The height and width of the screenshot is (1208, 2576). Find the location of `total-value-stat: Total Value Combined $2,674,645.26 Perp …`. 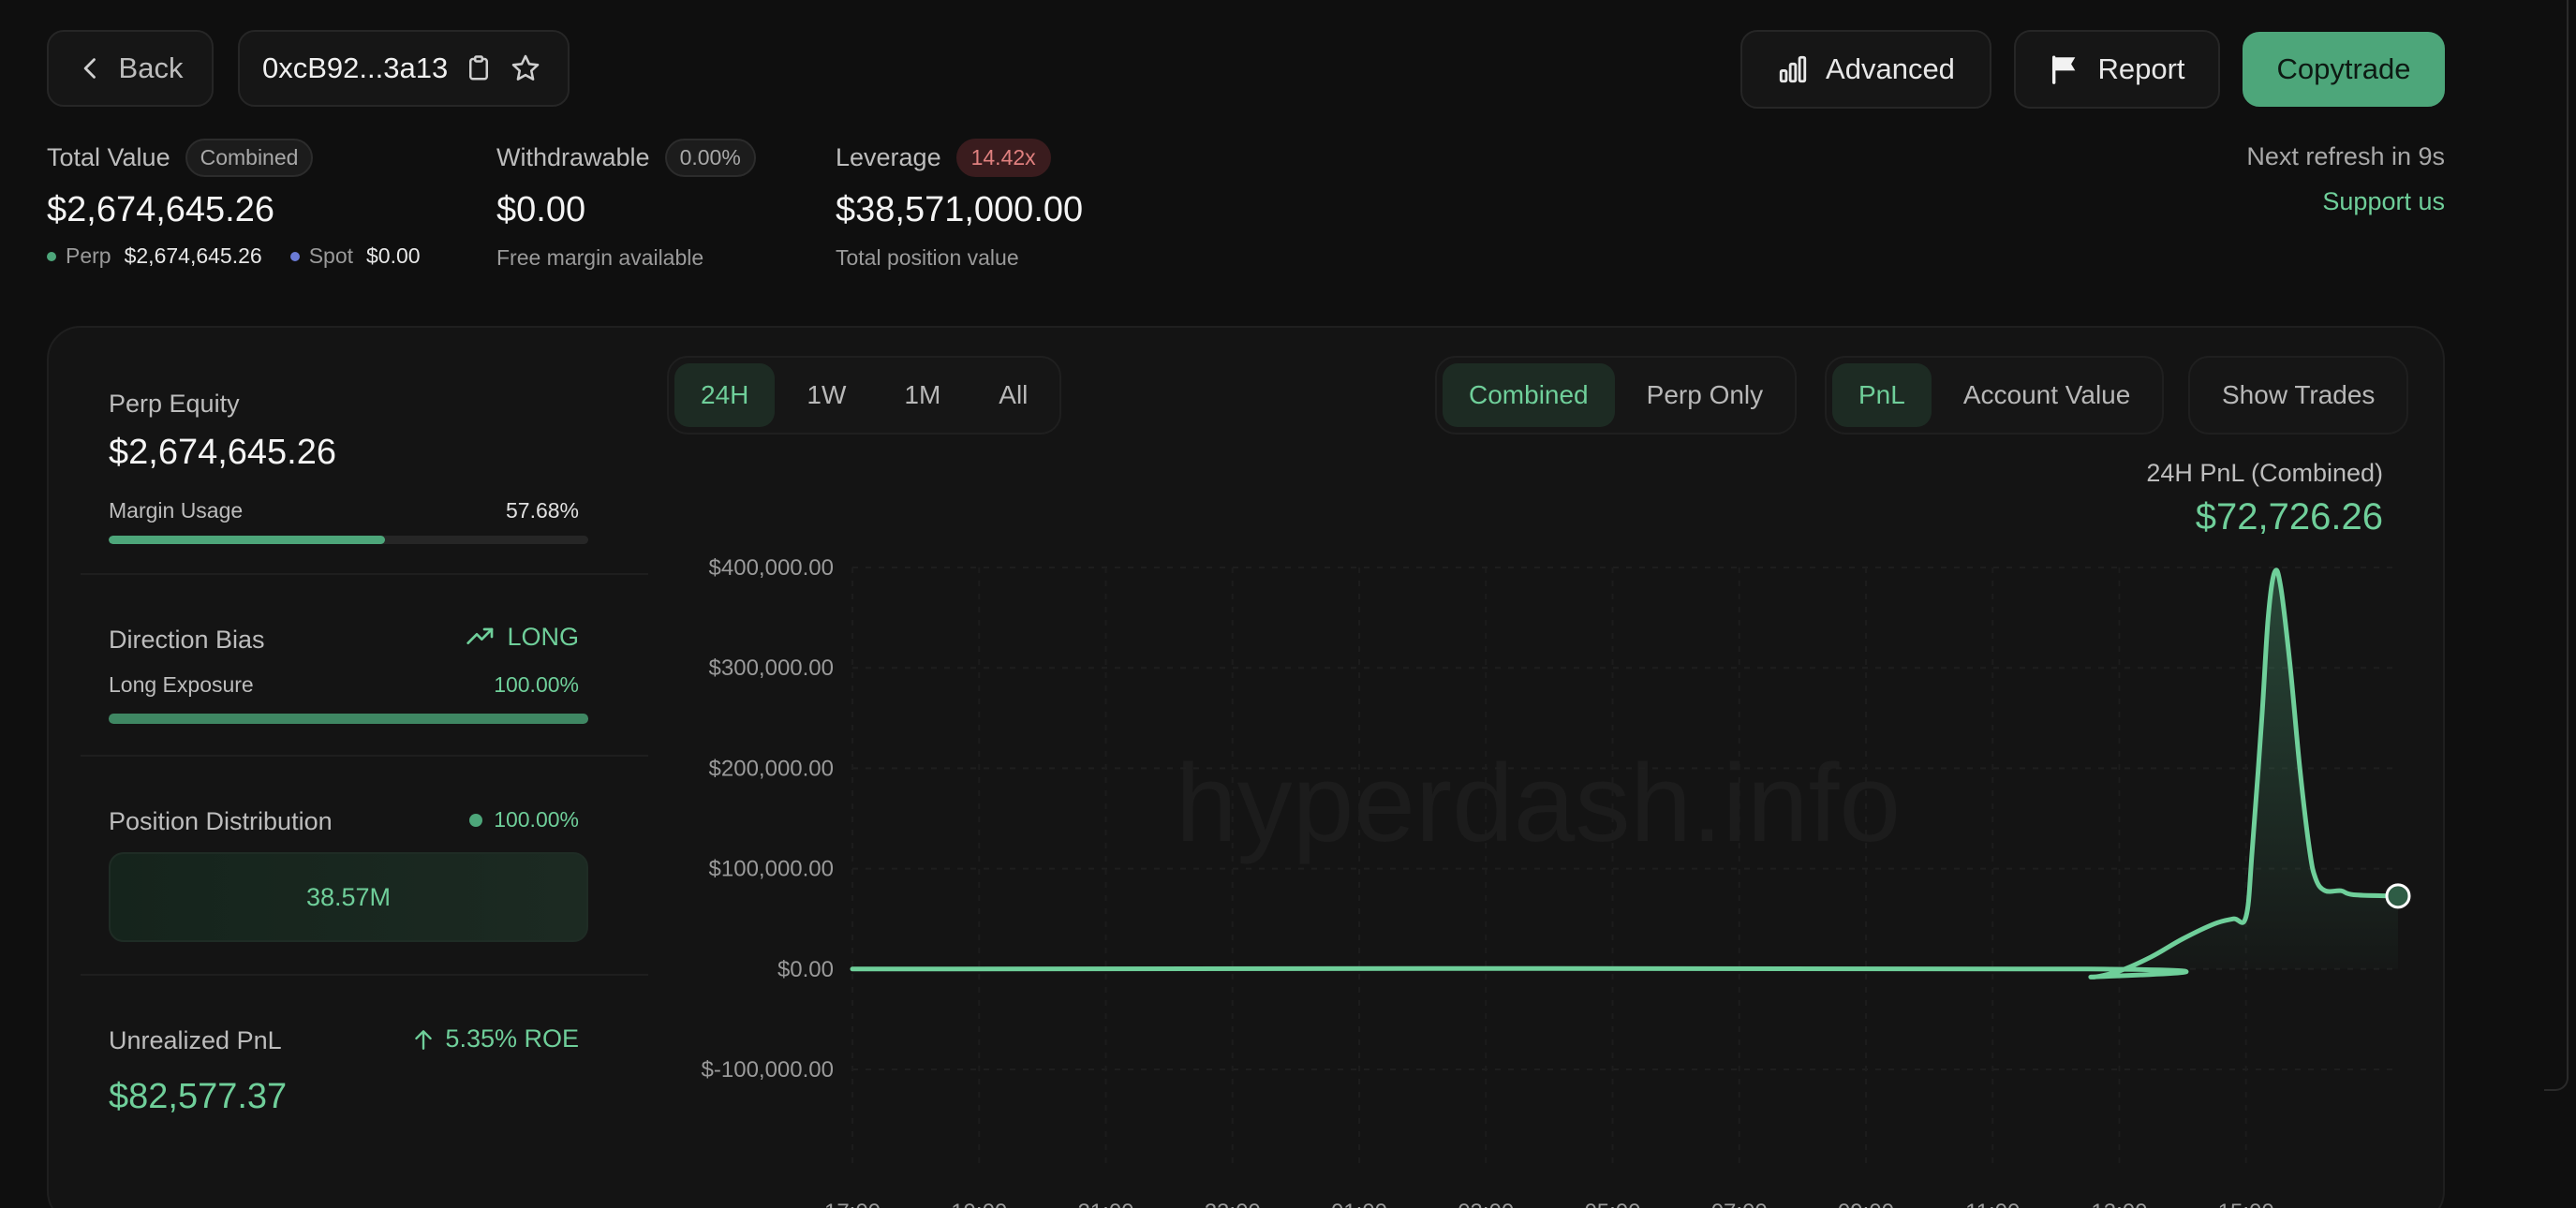

total-value-stat: Total Value Combined $2,674,645.26 Perp … is located at coordinates (234, 204).